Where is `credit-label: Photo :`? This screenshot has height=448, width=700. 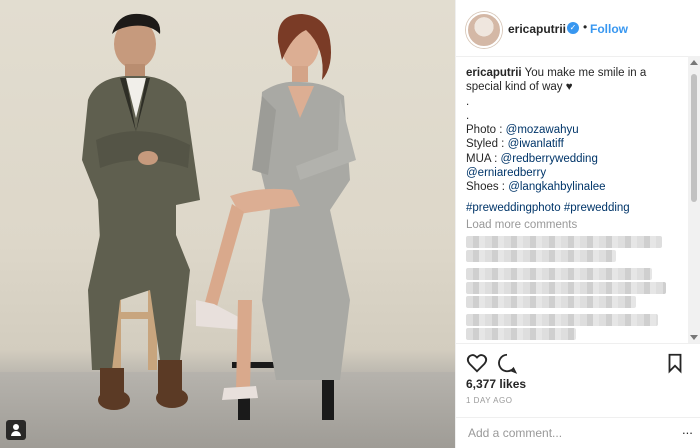 credit-label: Photo : is located at coordinates (486, 130).